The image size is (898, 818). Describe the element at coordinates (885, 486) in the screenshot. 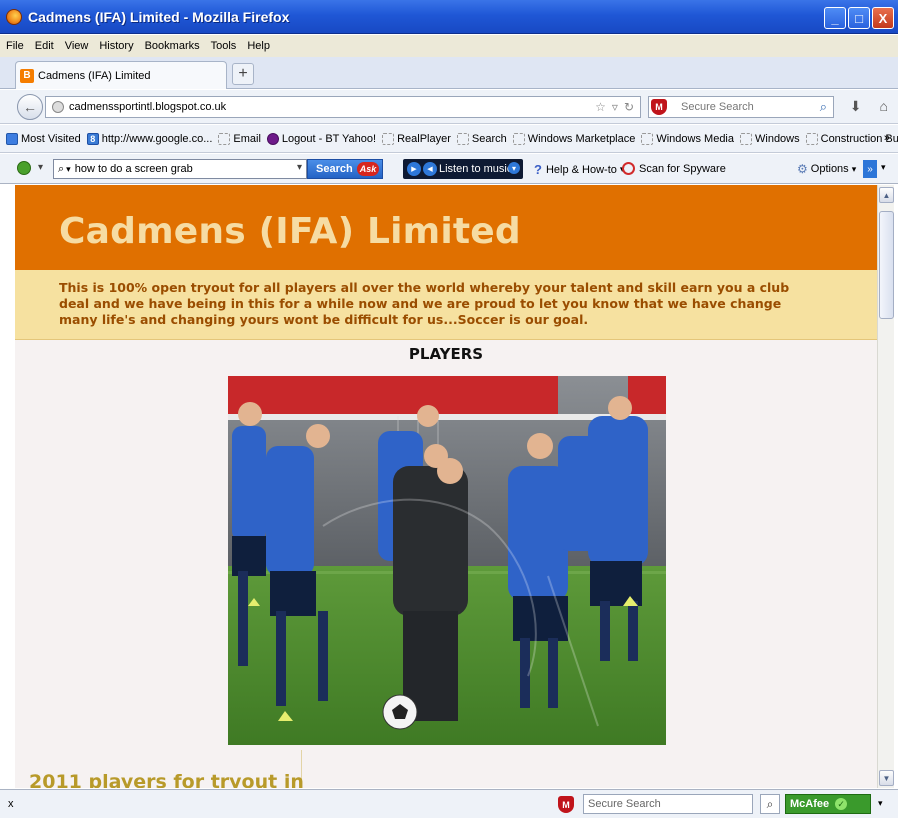

I see `vertical-scrollbar: ▲ ▼` at that location.